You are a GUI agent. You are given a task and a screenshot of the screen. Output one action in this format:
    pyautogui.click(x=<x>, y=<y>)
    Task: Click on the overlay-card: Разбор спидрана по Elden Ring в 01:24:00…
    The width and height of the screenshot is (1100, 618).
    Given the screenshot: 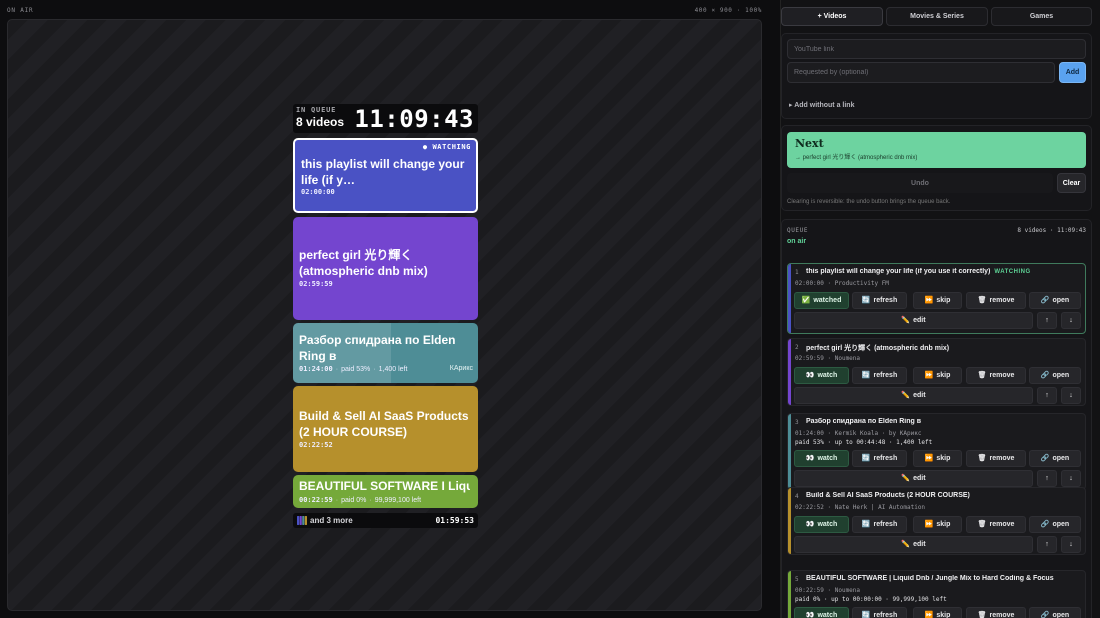 What is the action you would take?
    pyautogui.click(x=385, y=353)
    